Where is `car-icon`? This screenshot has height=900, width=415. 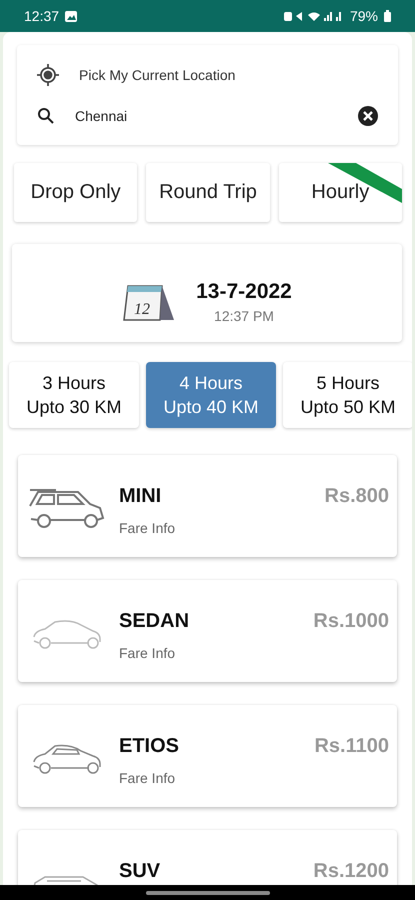 car-icon is located at coordinates (67, 758).